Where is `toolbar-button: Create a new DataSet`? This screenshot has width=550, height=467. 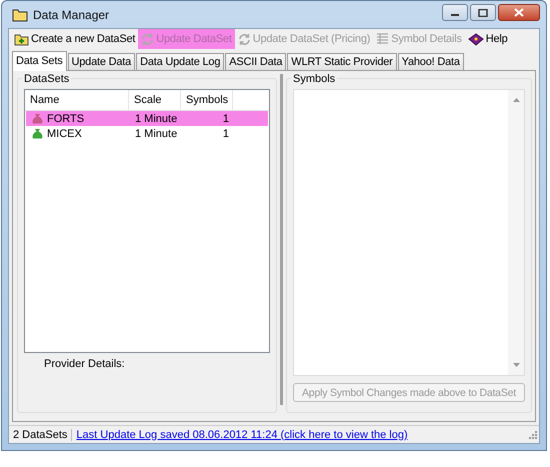
toolbar-button: Create a new DataSet is located at coordinates (74, 39).